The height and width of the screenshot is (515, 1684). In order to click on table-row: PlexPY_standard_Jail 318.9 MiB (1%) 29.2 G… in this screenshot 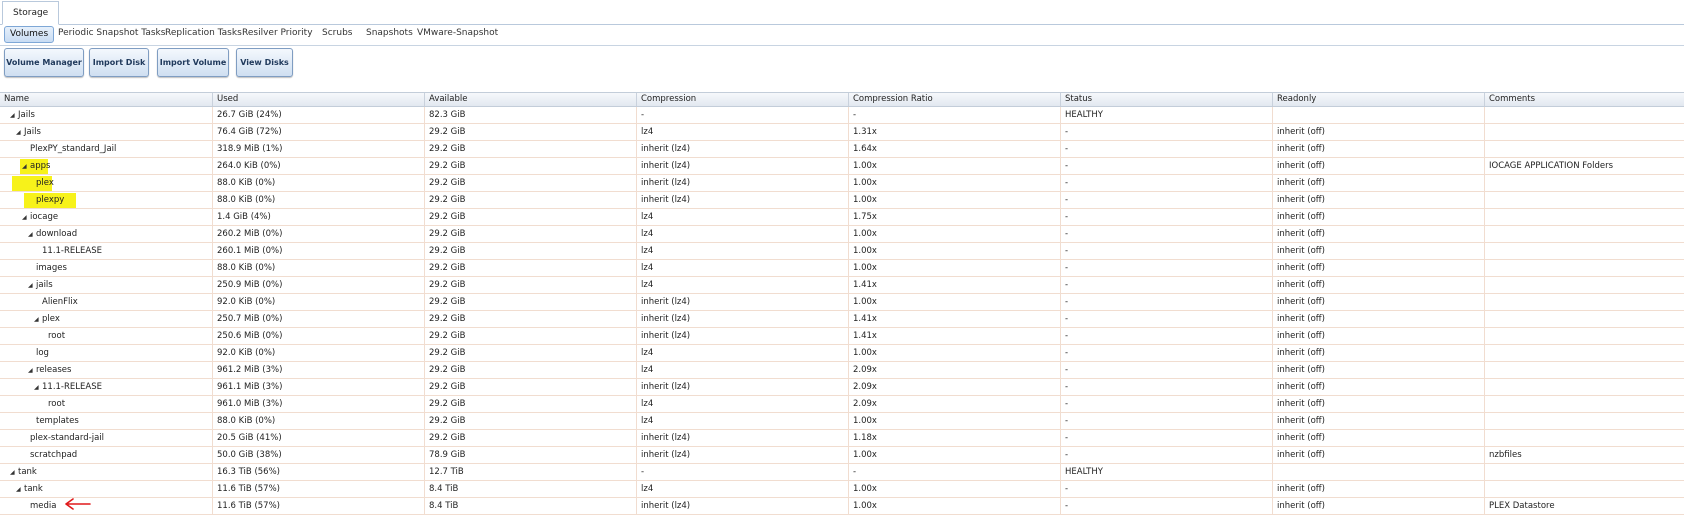, I will do `click(842, 149)`.